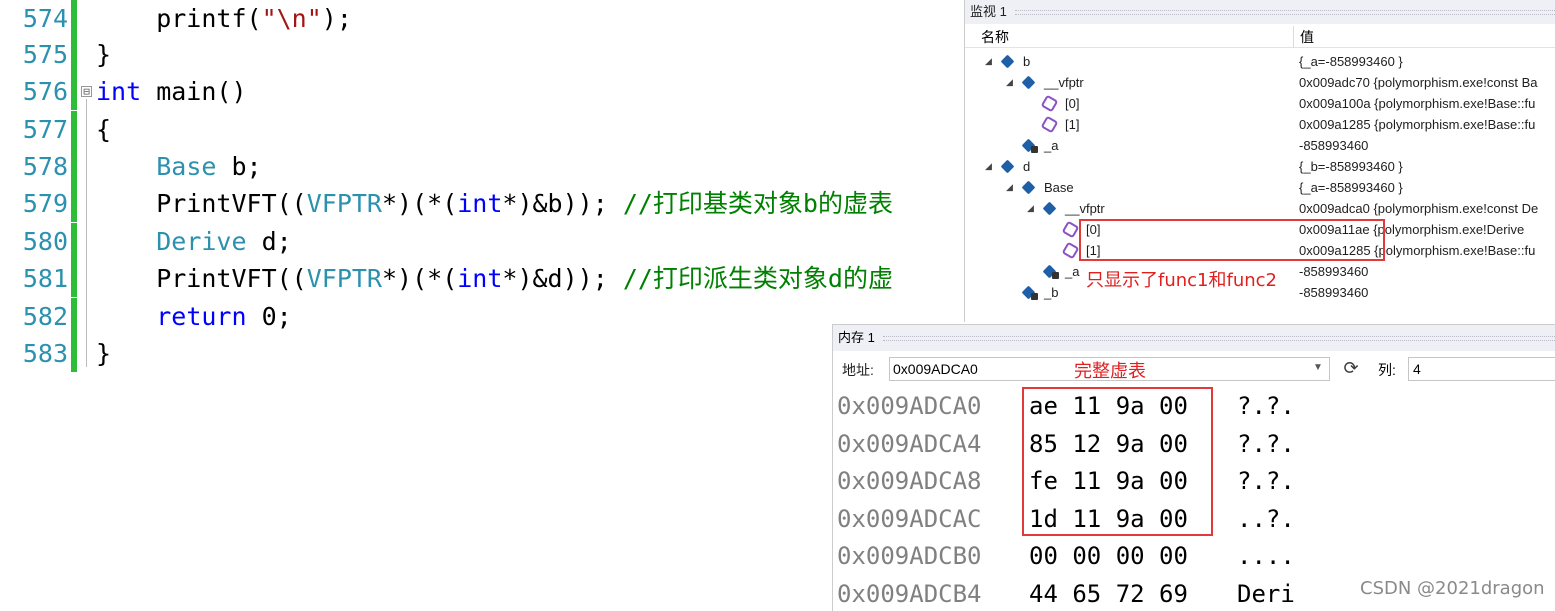 The image size is (1555, 611). What do you see at coordinates (1051, 292) in the screenshot?
I see `watch-name: _b` at bounding box center [1051, 292].